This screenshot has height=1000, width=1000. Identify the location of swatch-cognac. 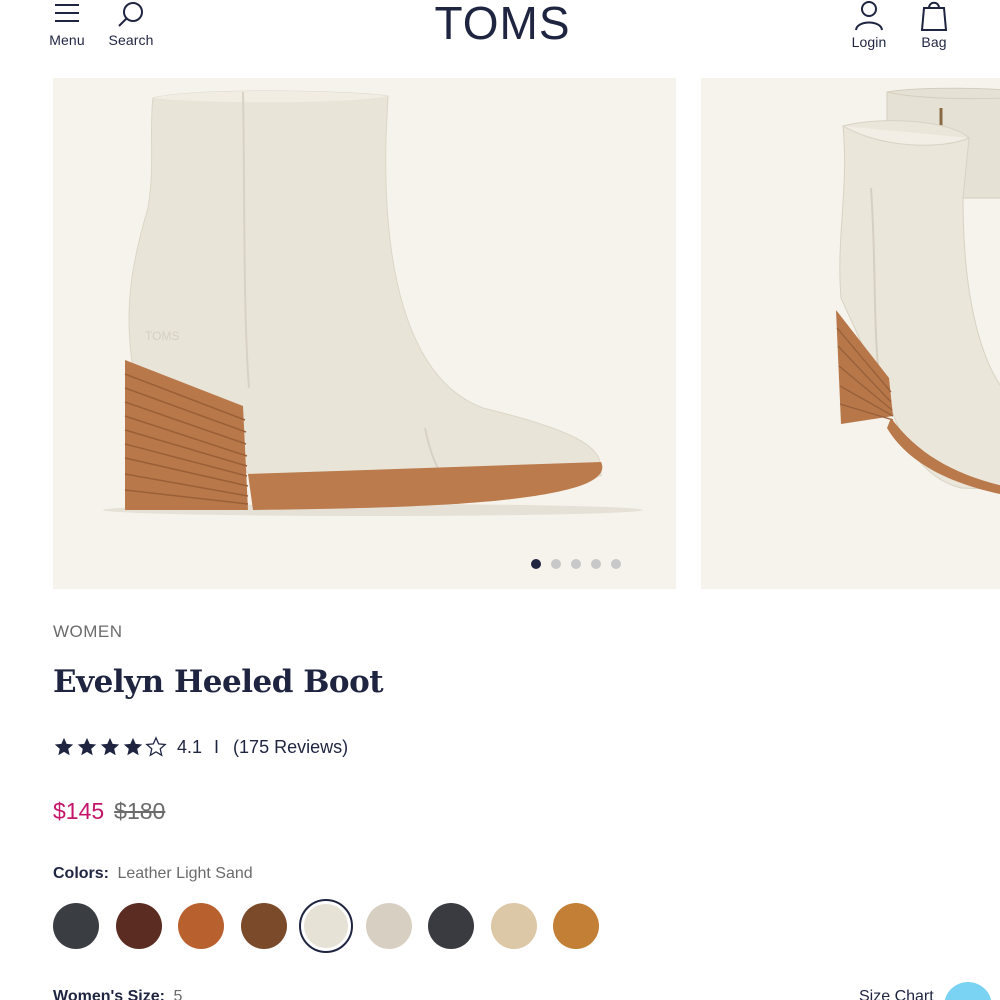
(201, 926).